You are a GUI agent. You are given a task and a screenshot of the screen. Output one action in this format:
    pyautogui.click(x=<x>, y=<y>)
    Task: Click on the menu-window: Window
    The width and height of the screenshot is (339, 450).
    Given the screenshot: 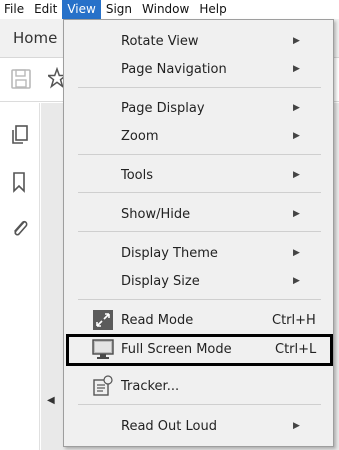 What is the action you would take?
    pyautogui.click(x=165, y=9)
    